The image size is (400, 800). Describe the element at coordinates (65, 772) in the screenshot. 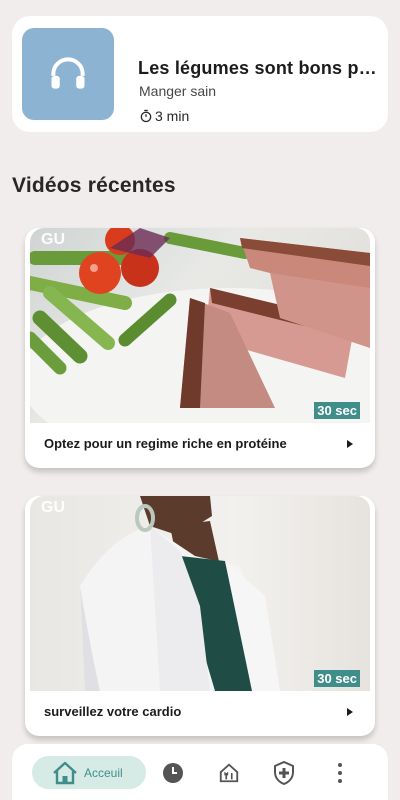

I see `home-icon` at that location.